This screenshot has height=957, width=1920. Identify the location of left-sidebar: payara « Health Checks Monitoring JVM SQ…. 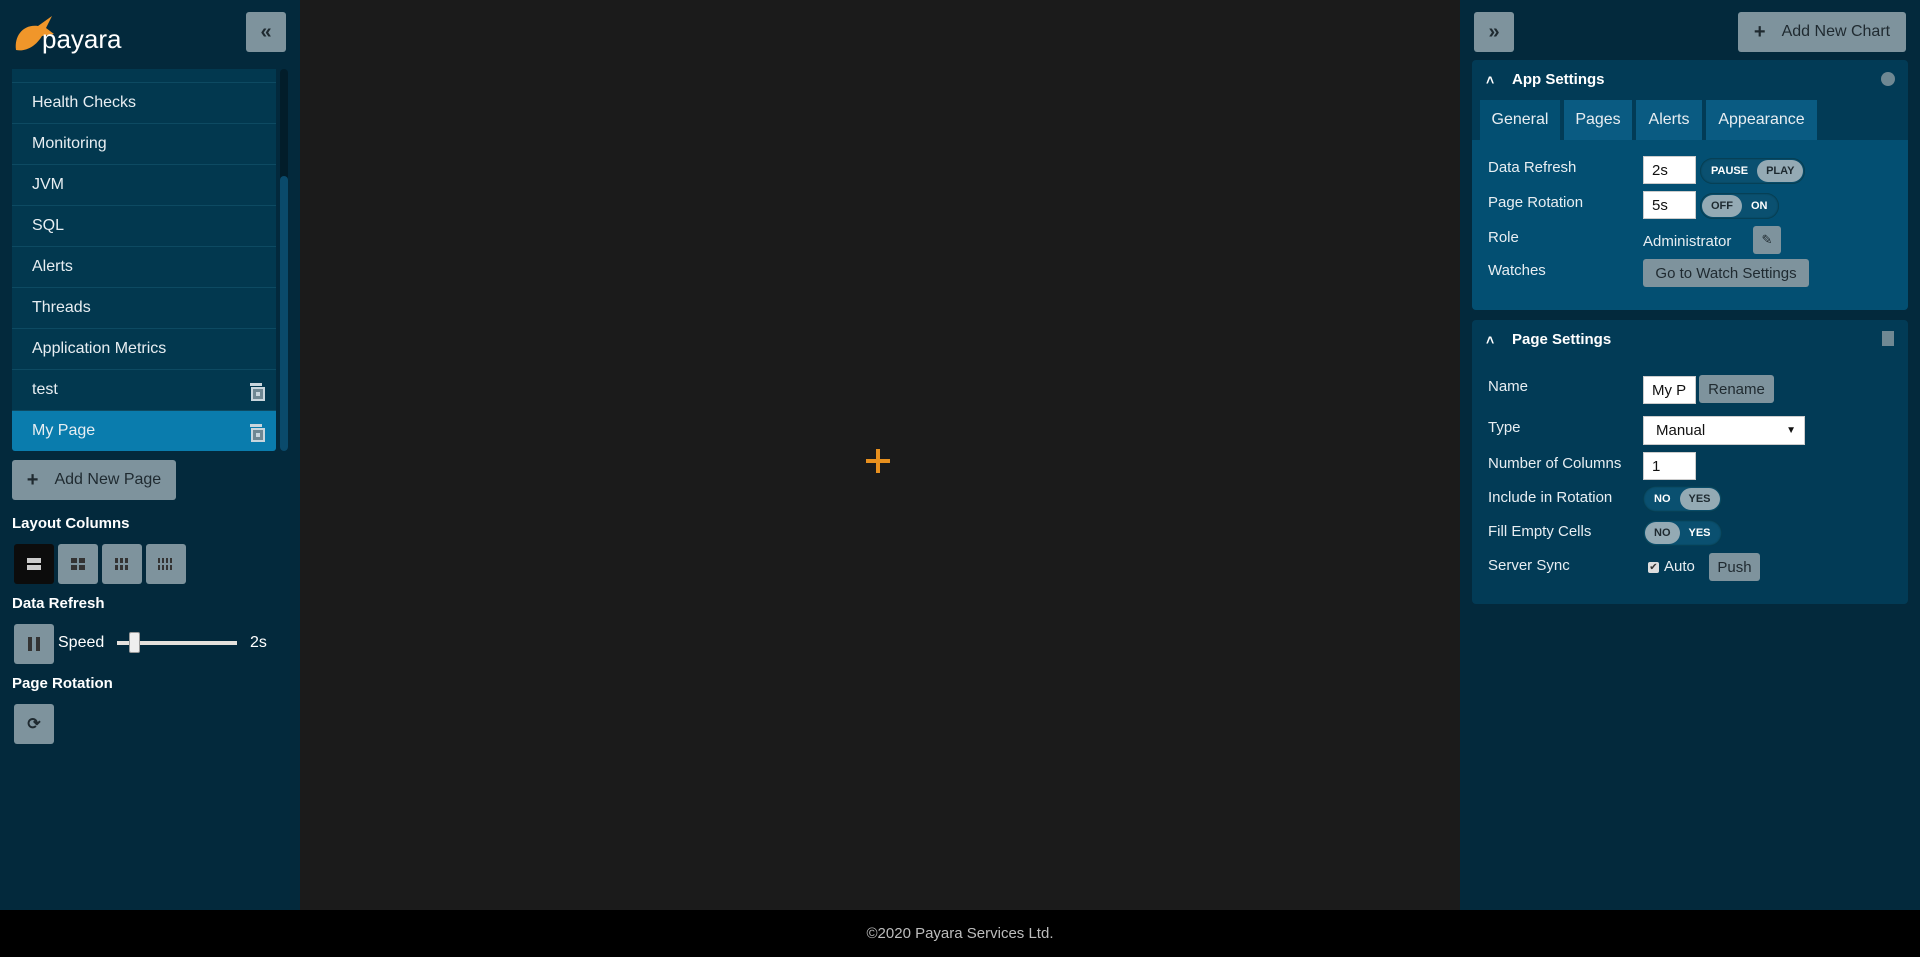
(150, 455).